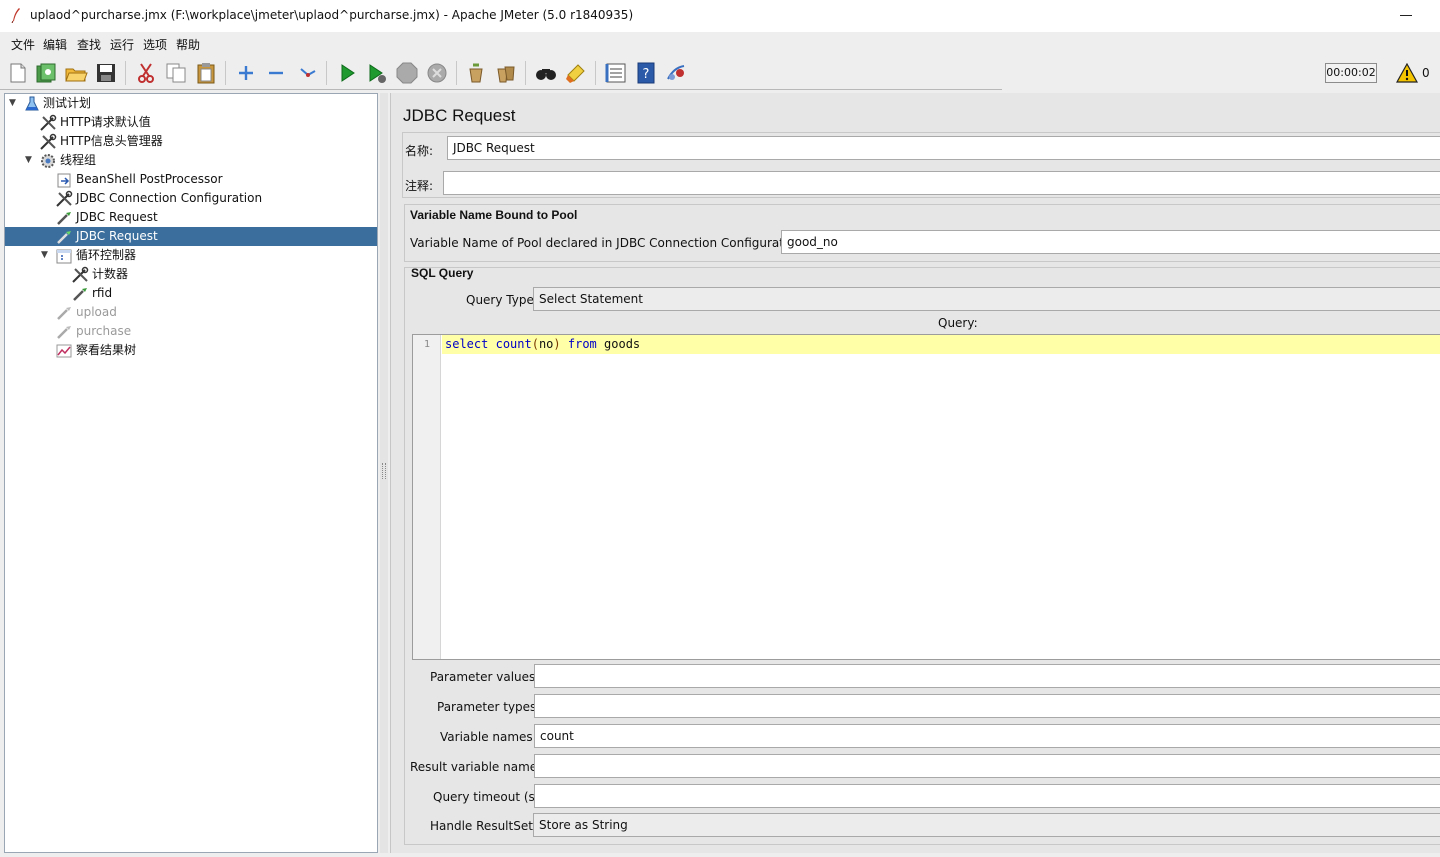 This screenshot has height=857, width=1440. What do you see at coordinates (347, 73) in the screenshot?
I see `start-button` at bounding box center [347, 73].